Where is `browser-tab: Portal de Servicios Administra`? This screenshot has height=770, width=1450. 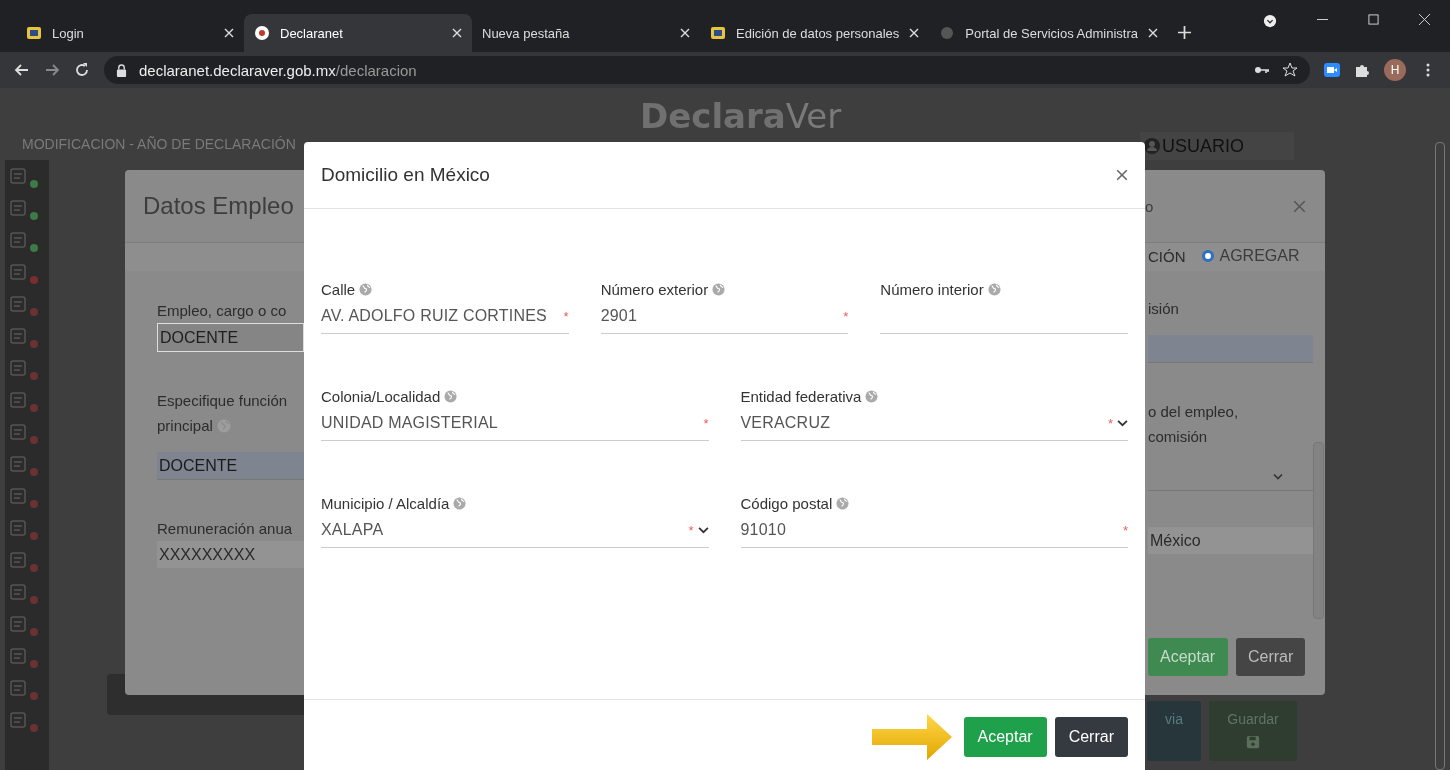 browser-tab: Portal de Servicios Administra is located at coordinates (1049, 33).